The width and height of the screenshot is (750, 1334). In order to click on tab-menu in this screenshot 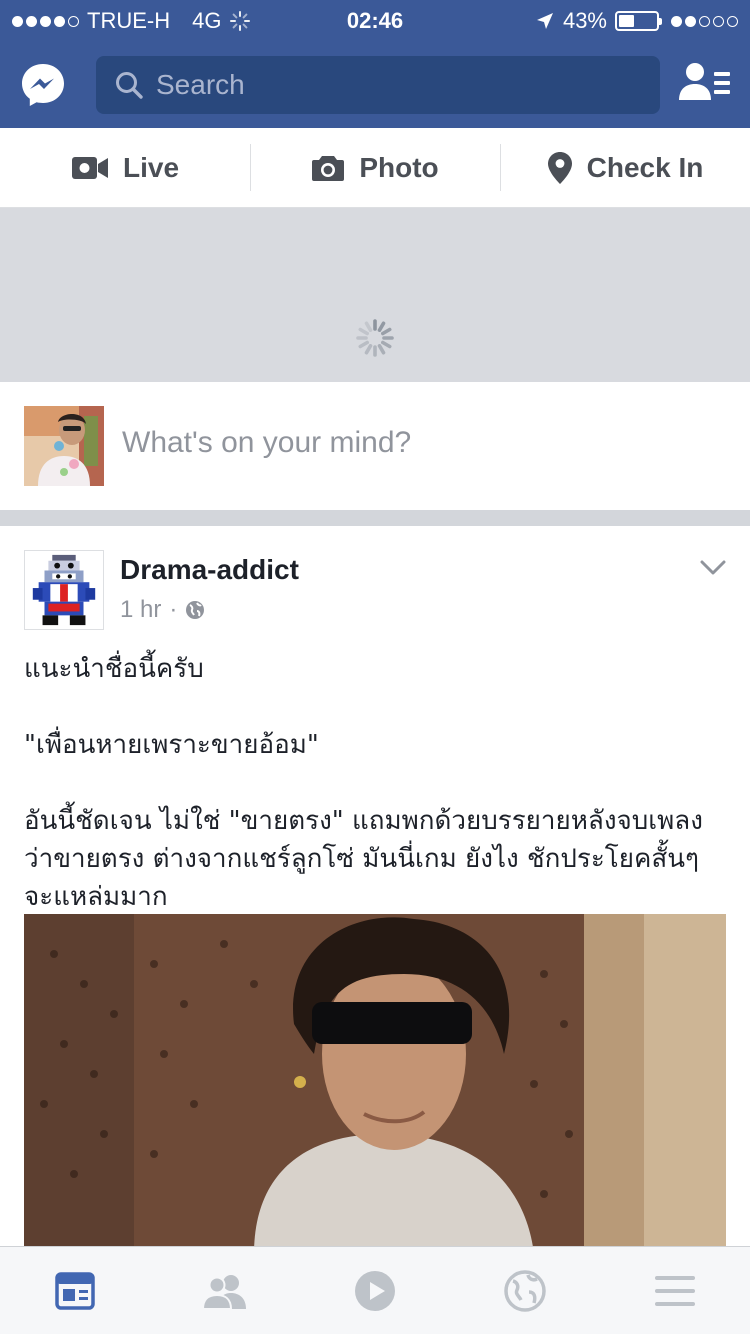, I will do `click(675, 1290)`.